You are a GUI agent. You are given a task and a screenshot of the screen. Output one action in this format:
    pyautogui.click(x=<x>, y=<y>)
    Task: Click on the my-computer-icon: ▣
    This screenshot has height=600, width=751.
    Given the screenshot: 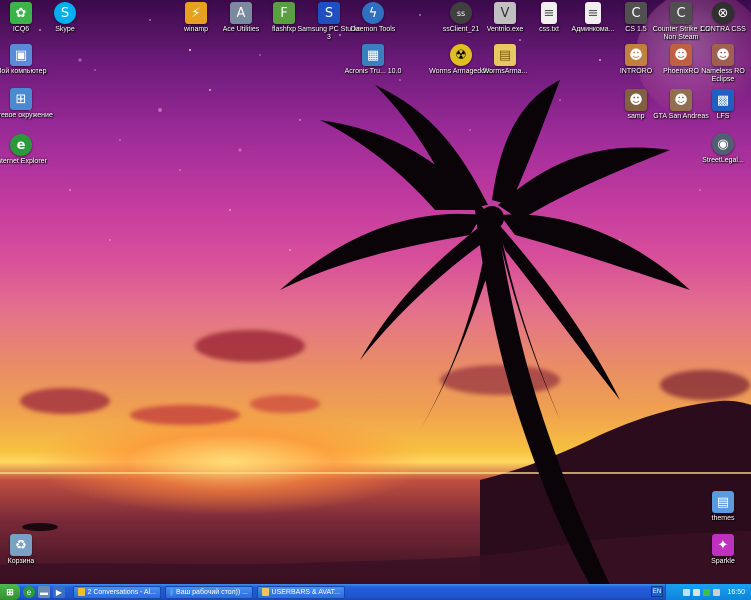 What is the action you would take?
    pyautogui.click(x=21, y=55)
    